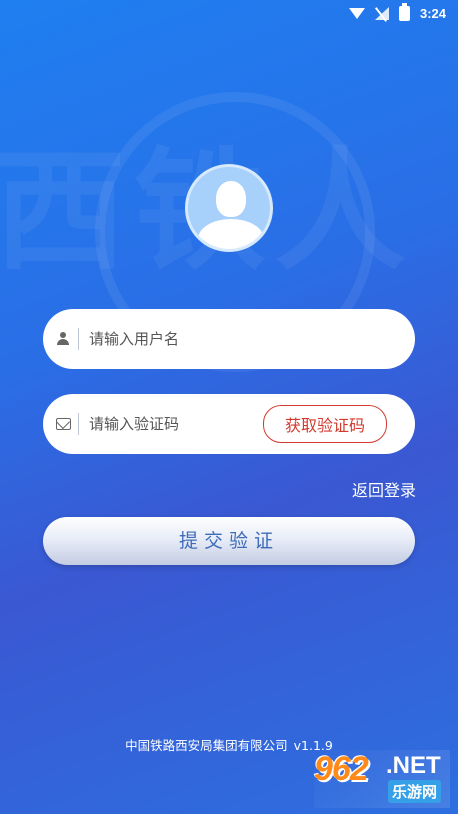 The width and height of the screenshot is (458, 814). Describe the element at coordinates (404, 11) in the screenshot. I see `battery-icon` at that location.